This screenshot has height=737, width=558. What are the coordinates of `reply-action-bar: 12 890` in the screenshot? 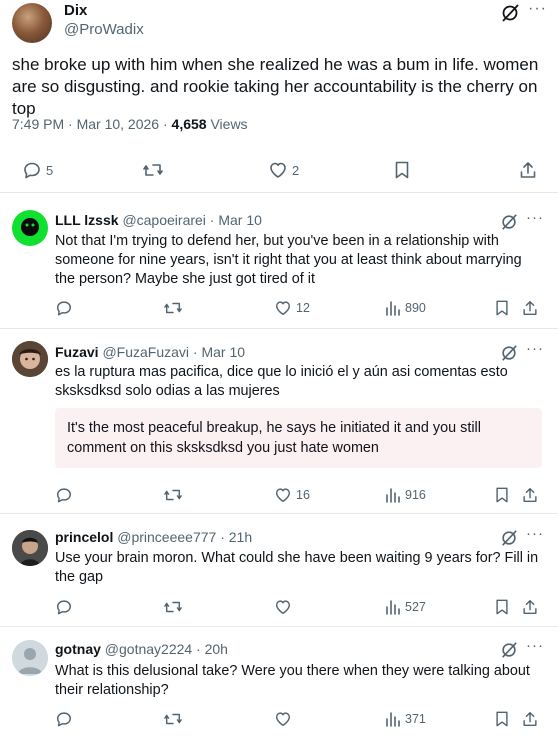 It's located at (279, 309).